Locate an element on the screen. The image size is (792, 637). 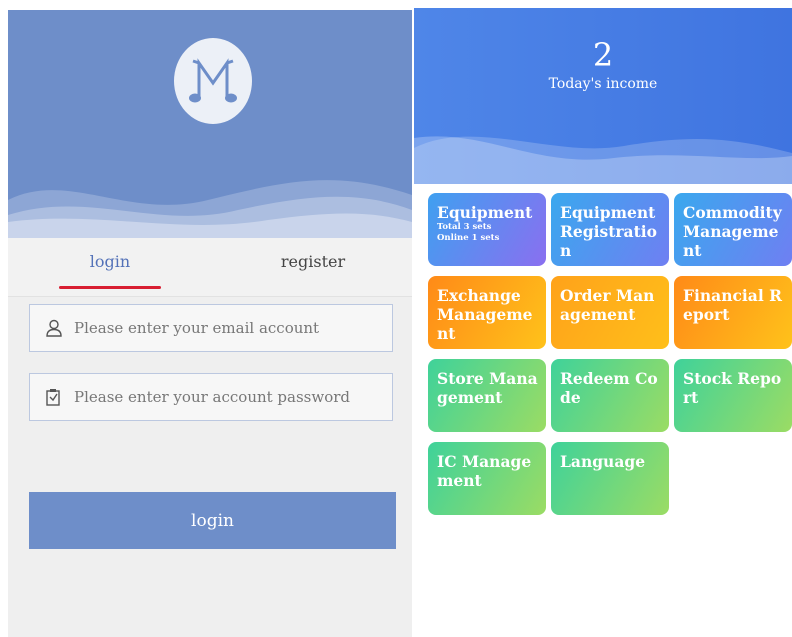
tile-label: Language is located at coordinates (603, 461).